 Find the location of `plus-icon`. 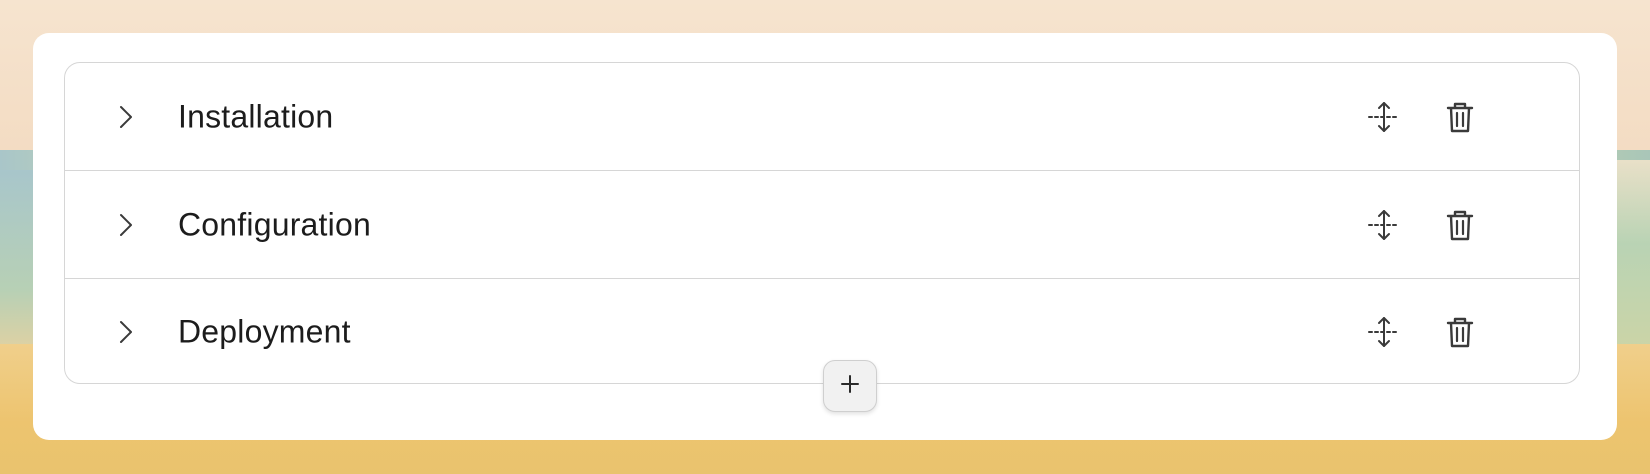

plus-icon is located at coordinates (850, 386).